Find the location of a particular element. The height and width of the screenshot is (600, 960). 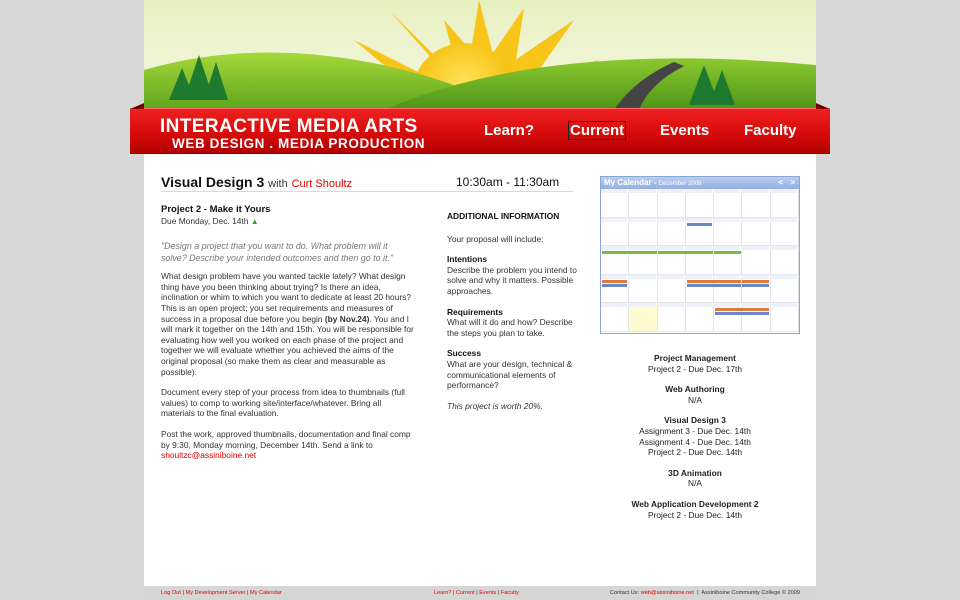

info-section-head: Intentions is located at coordinates (467, 259).